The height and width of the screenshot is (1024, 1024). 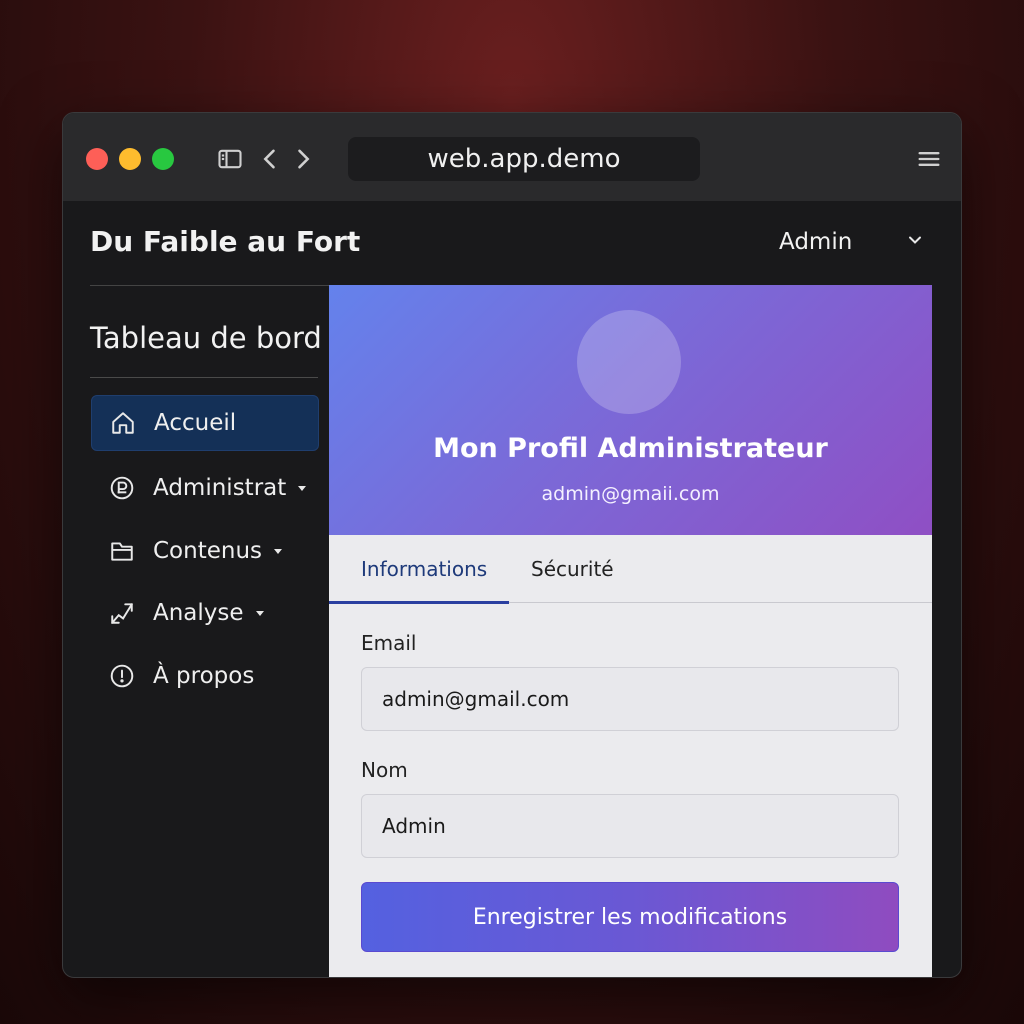 What do you see at coordinates (630, 699) in the screenshot?
I see `email-field` at bounding box center [630, 699].